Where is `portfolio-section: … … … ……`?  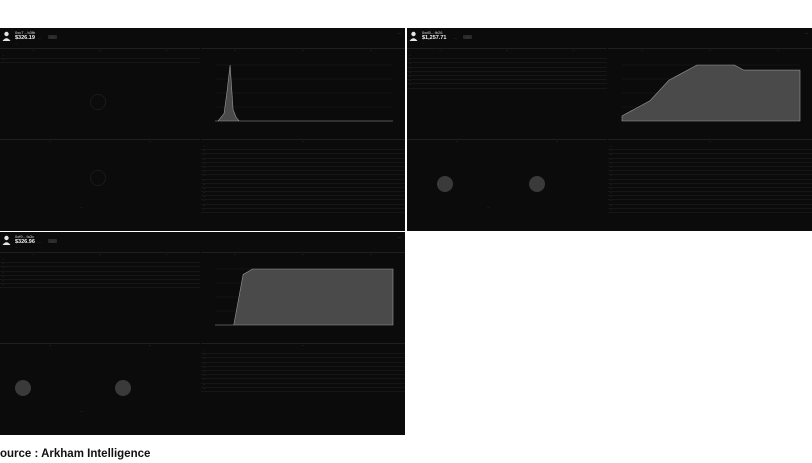 portfolio-section: … … … …… is located at coordinates (100, 93).